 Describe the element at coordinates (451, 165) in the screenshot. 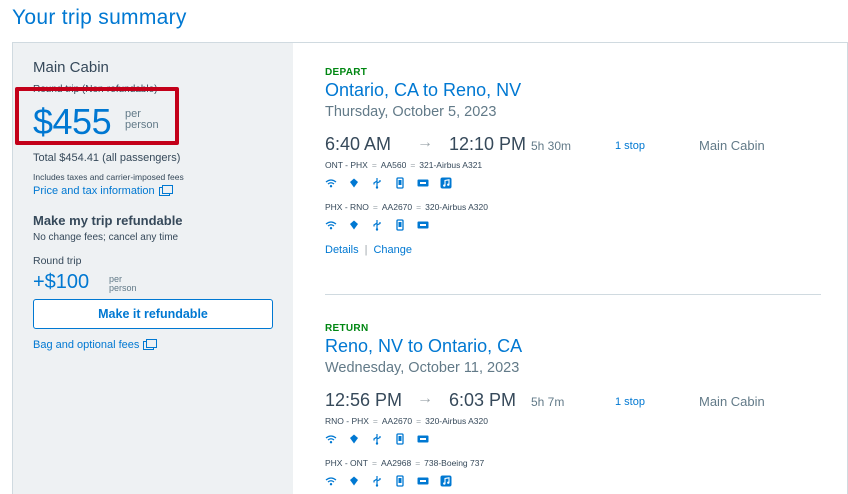

I see `aircraft: 321-Airbus A321` at that location.